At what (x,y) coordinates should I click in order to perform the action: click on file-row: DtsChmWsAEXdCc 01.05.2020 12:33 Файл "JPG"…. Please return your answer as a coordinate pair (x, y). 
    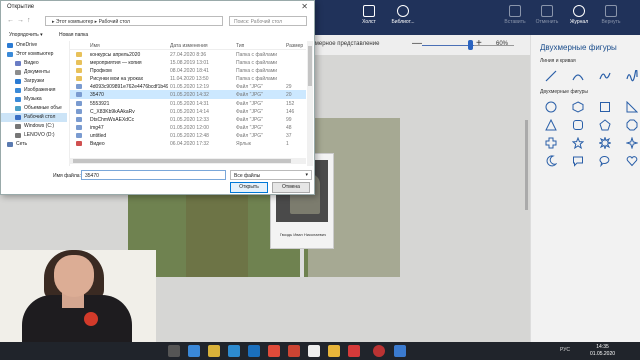
    Looking at the image, I should click on (188, 119).